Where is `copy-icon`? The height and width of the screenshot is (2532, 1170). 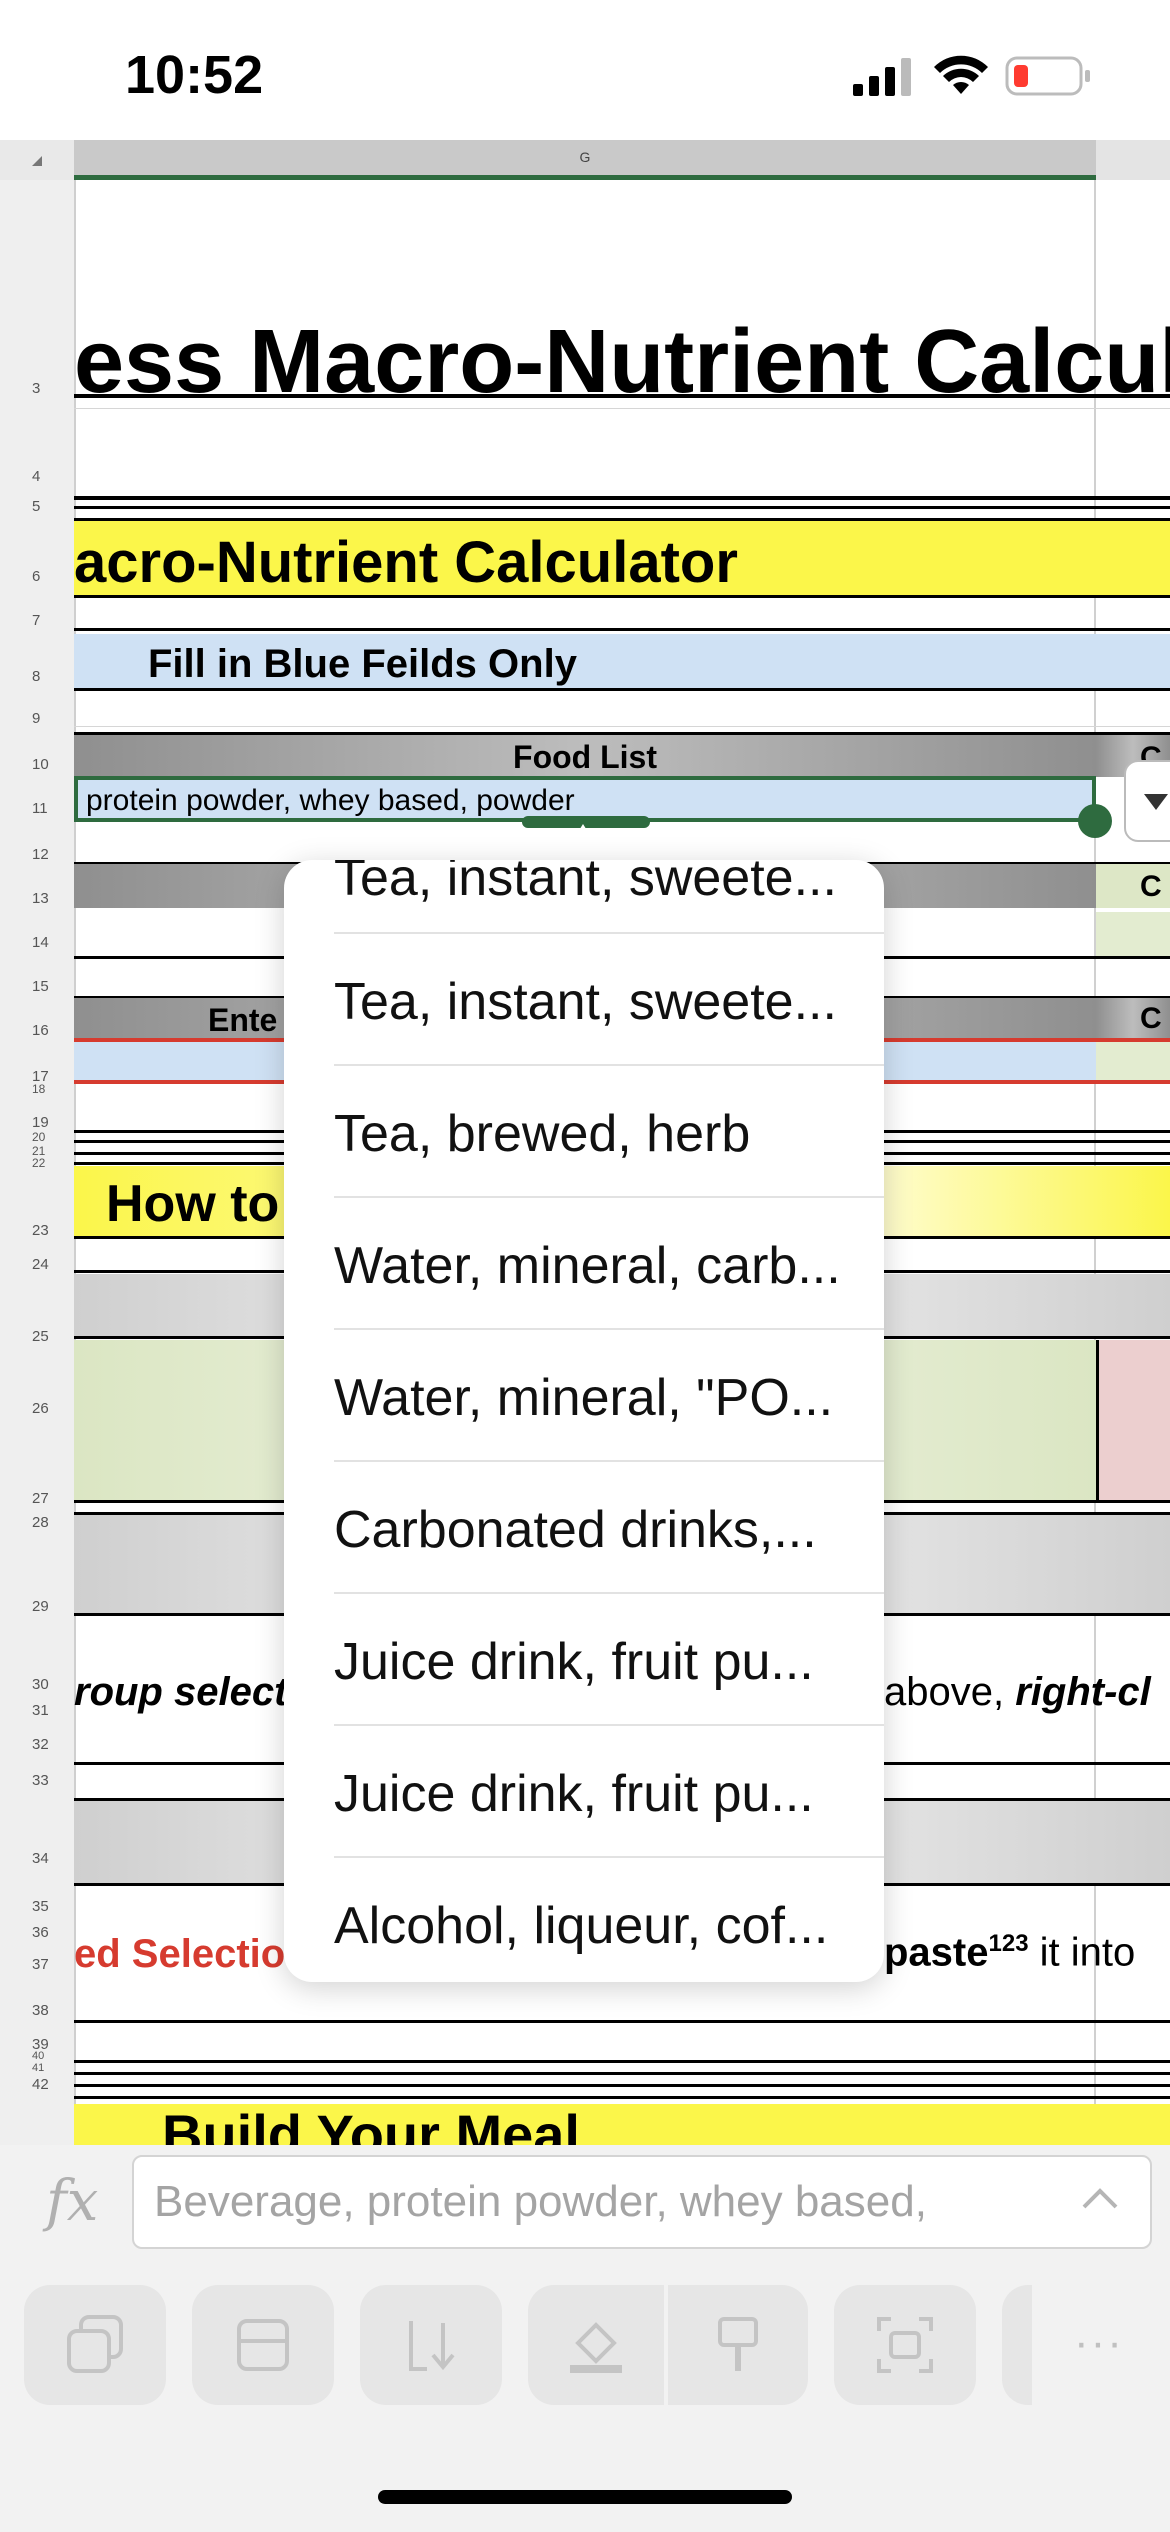
copy-icon is located at coordinates (95, 2344).